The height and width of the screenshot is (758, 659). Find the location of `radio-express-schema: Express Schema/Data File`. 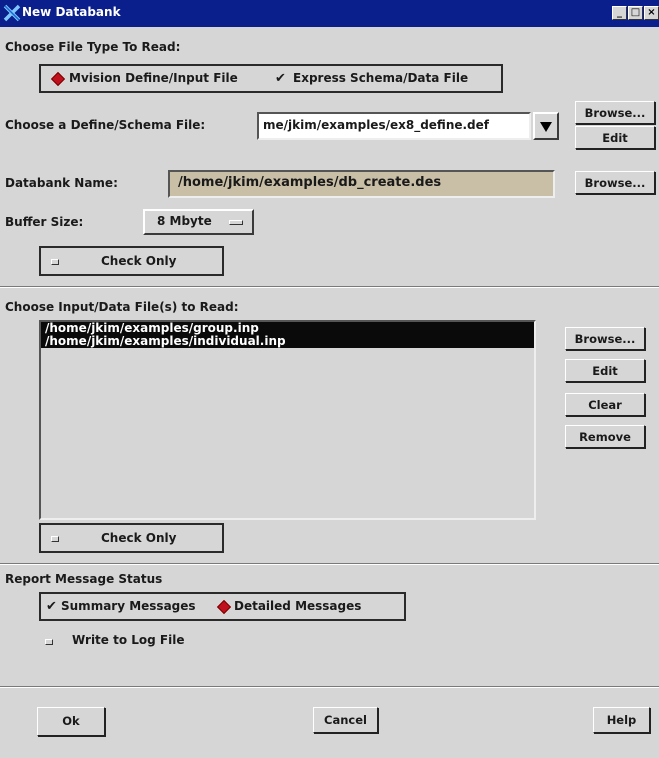

radio-express-schema: Express Schema/Data File is located at coordinates (380, 78).